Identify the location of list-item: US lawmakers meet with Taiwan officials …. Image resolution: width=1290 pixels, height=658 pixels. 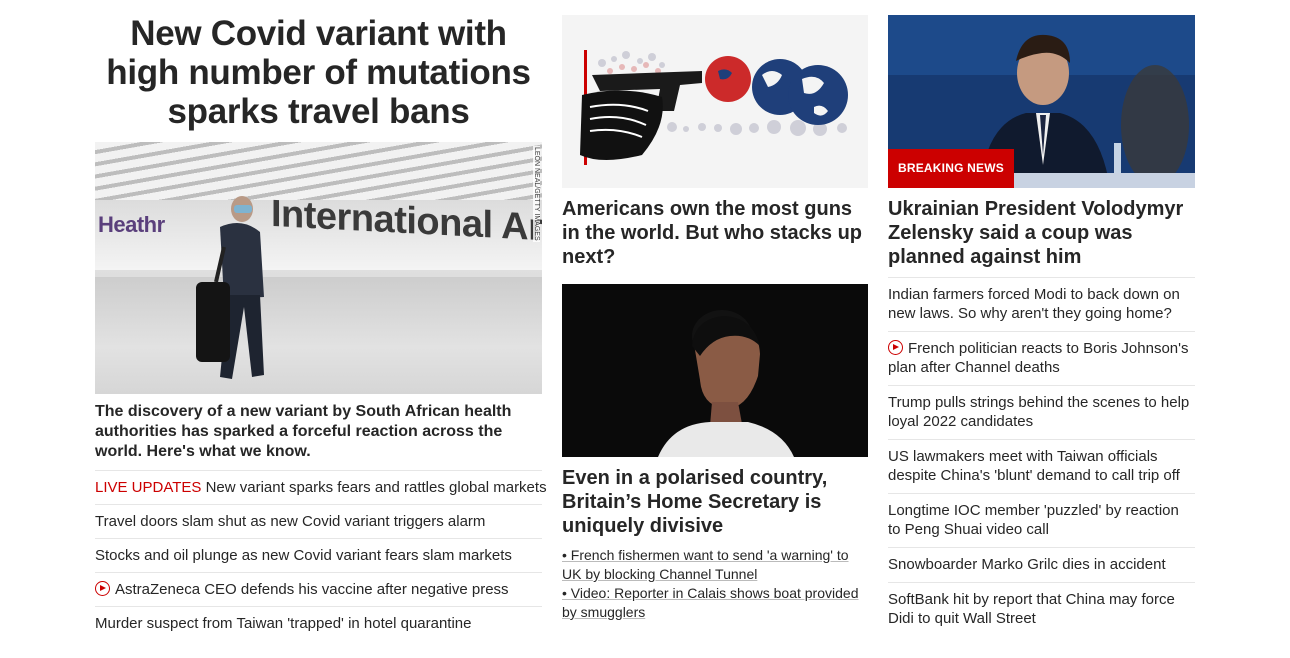
(1041, 466).